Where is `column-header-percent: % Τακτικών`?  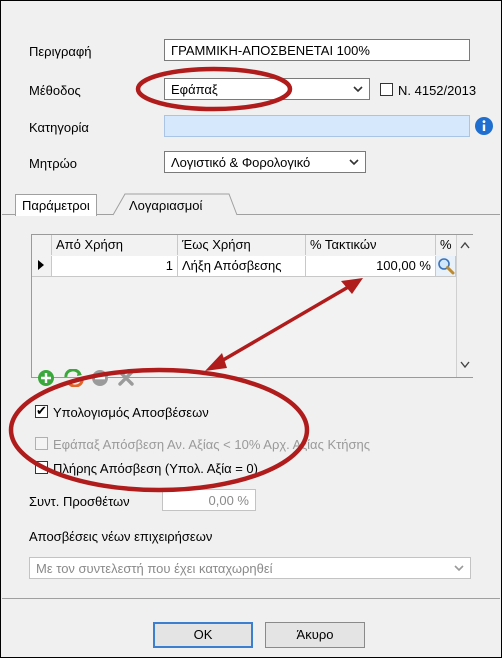 column-header-percent: % Τακτικών is located at coordinates (371, 245).